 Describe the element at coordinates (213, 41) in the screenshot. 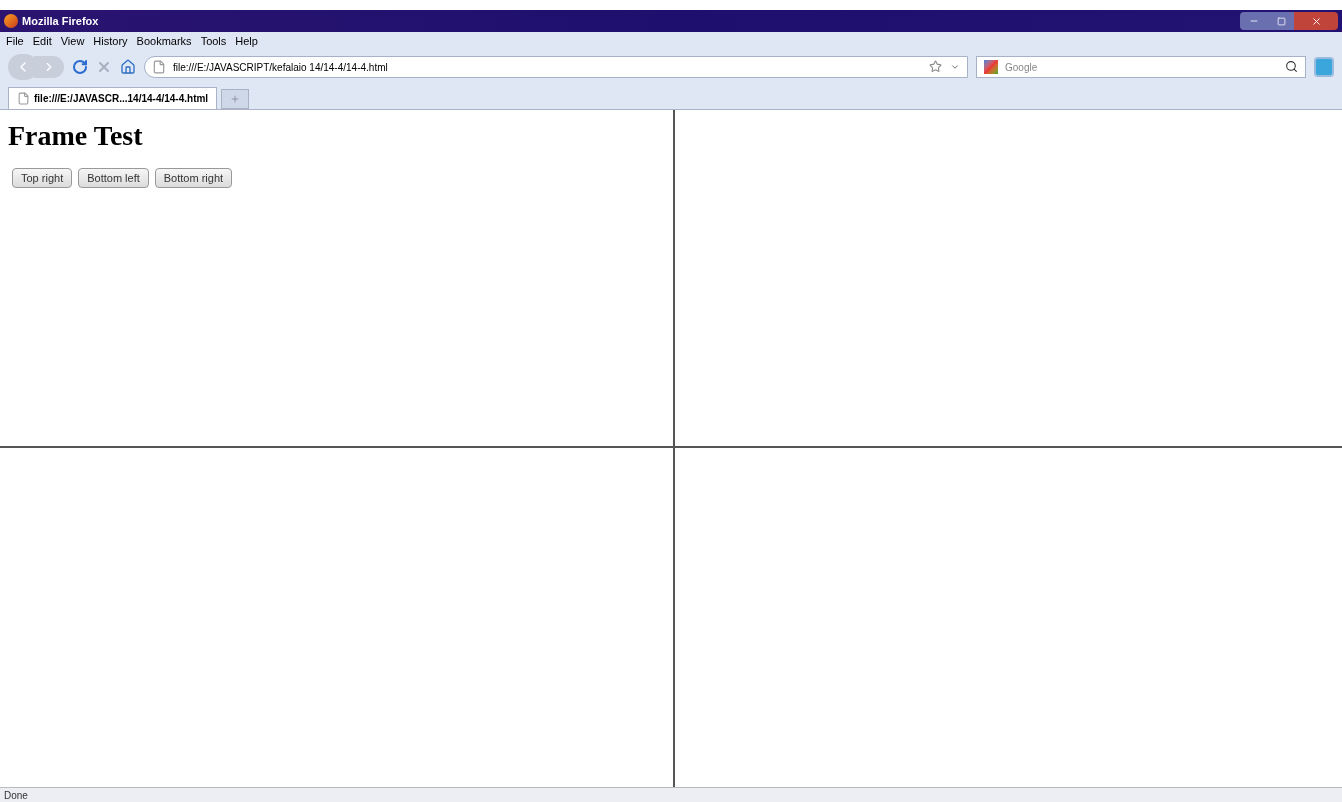

I see `menu-item: Tools` at that location.